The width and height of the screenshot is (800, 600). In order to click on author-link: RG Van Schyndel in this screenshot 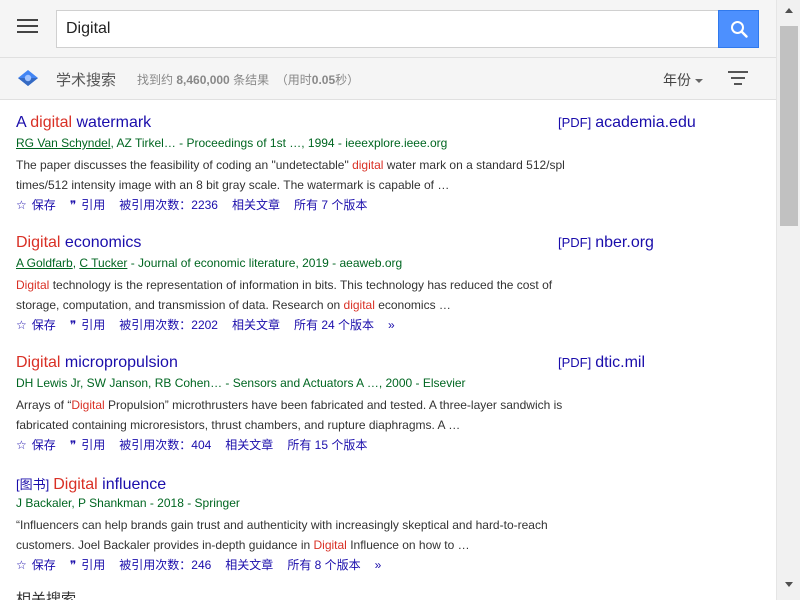, I will do `click(63, 143)`.